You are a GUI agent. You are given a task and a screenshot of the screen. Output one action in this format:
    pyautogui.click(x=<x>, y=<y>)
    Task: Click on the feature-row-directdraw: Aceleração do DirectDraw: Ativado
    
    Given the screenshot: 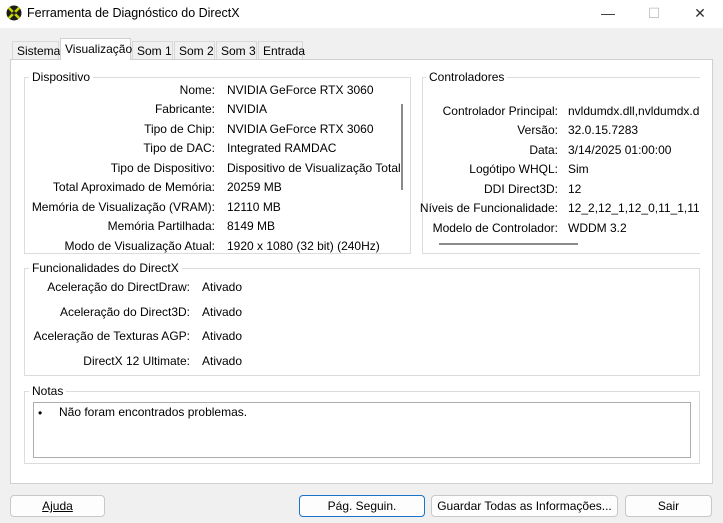 What is the action you would take?
    pyautogui.click(x=200, y=287)
    